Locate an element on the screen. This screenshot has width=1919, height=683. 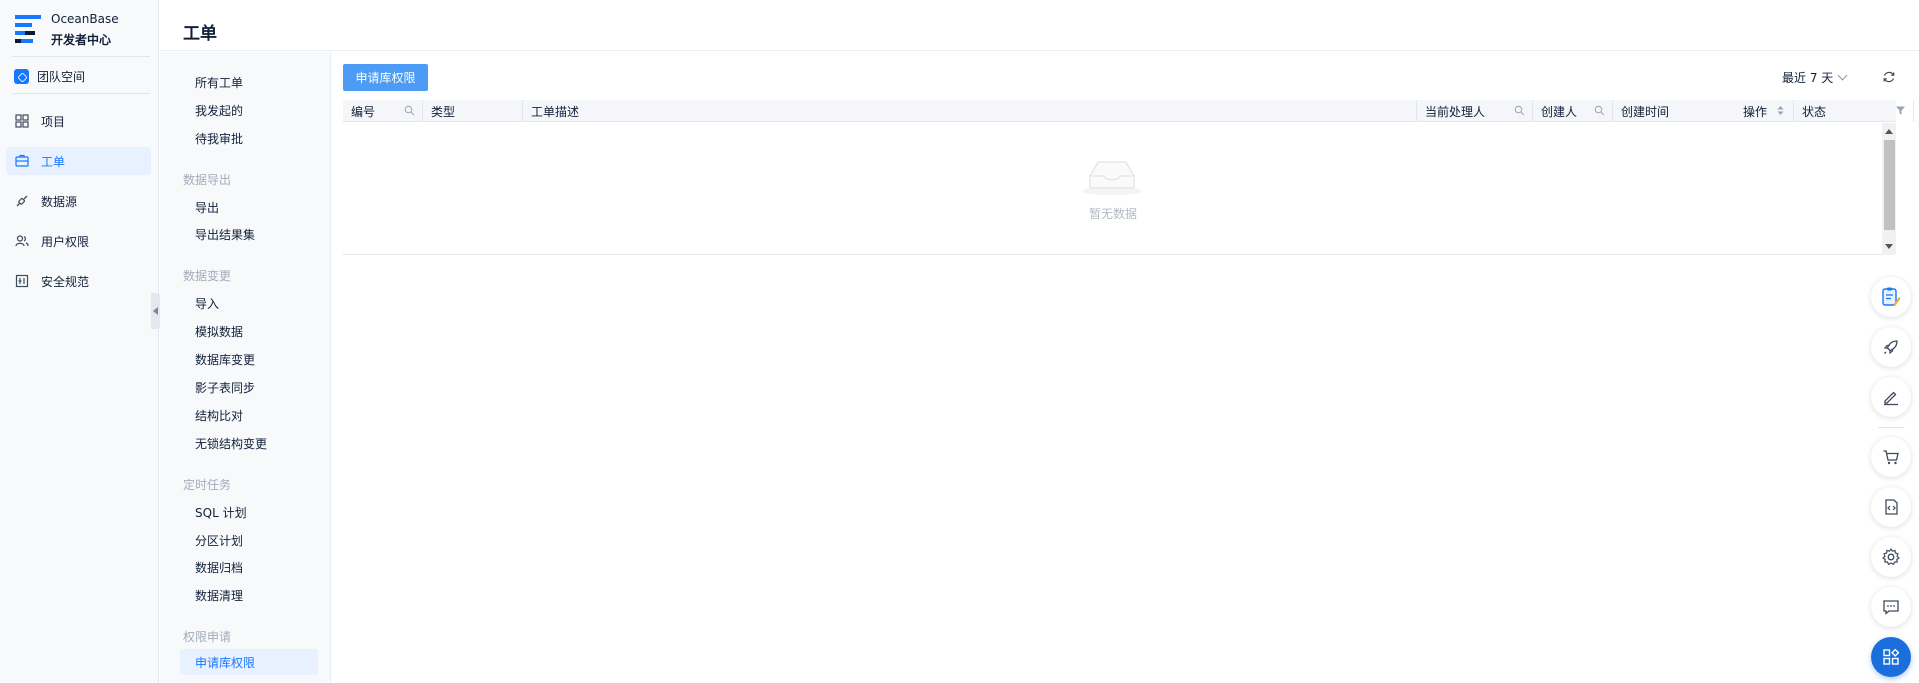
column-title: 创建时间 is located at coordinates (1645, 111).